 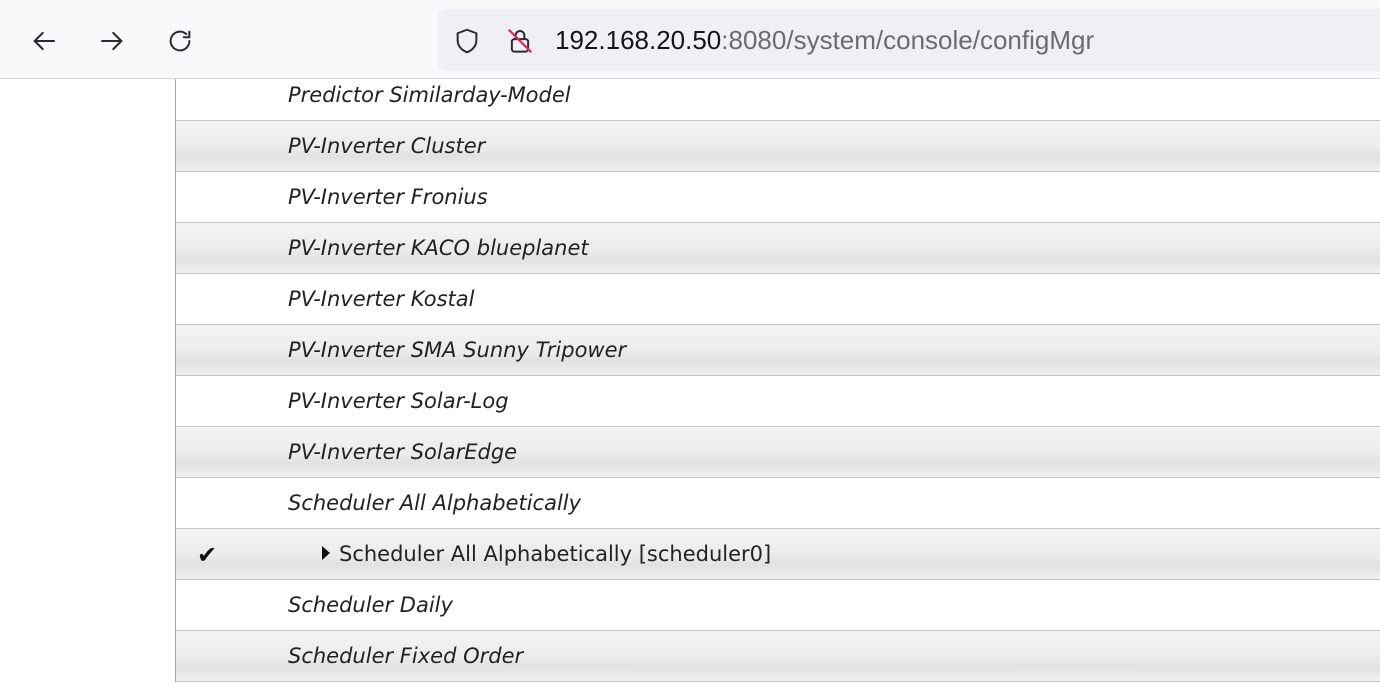 I want to click on row-label: Predictor Similarday-Model, so click(x=429, y=95).